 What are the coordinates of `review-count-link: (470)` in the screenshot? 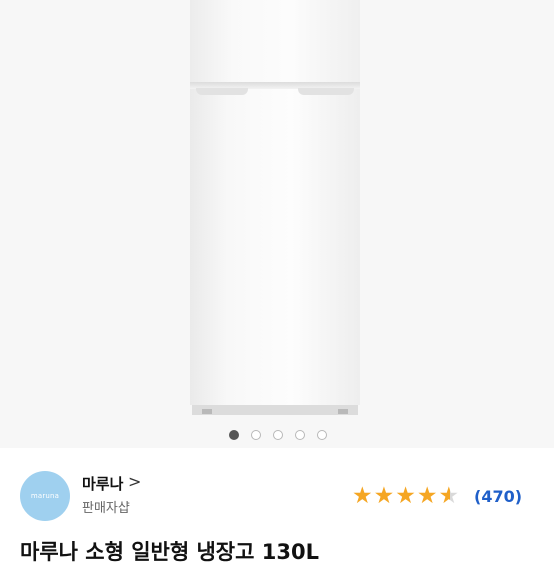 It's located at (498, 496).